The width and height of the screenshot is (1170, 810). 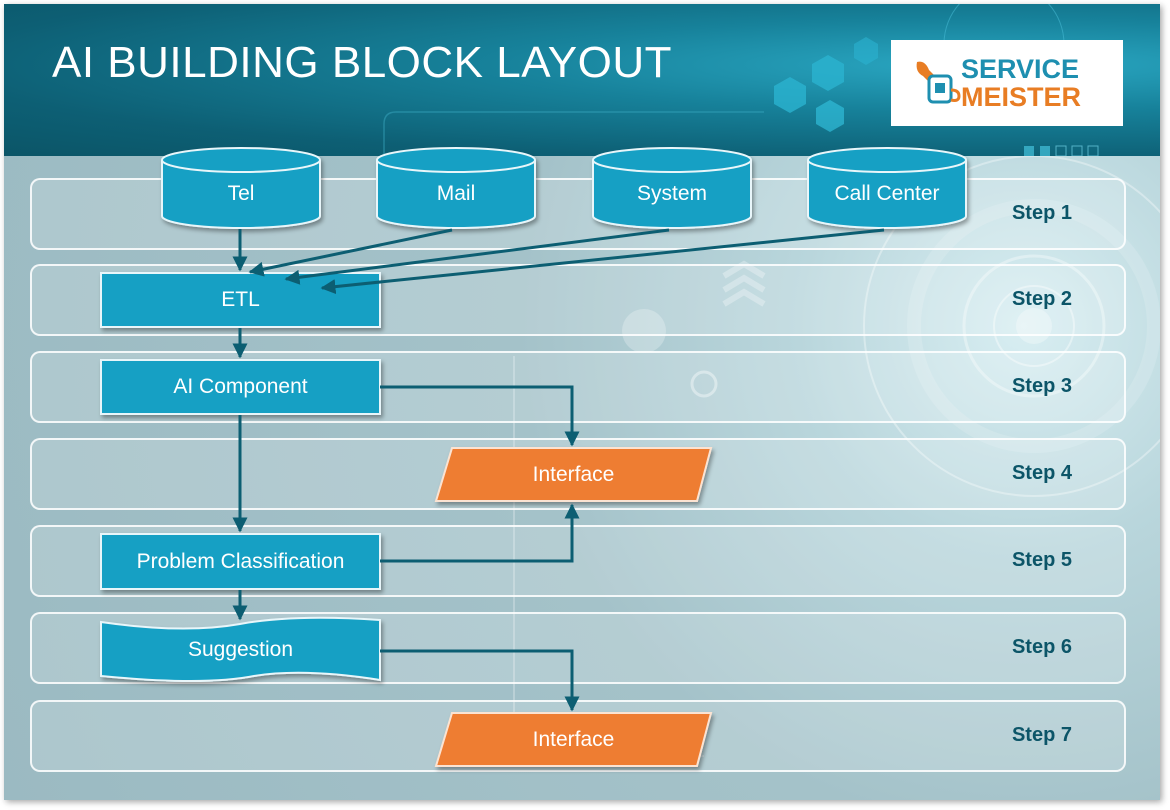 I want to click on ai-component-label: AI Component, so click(x=240, y=386).